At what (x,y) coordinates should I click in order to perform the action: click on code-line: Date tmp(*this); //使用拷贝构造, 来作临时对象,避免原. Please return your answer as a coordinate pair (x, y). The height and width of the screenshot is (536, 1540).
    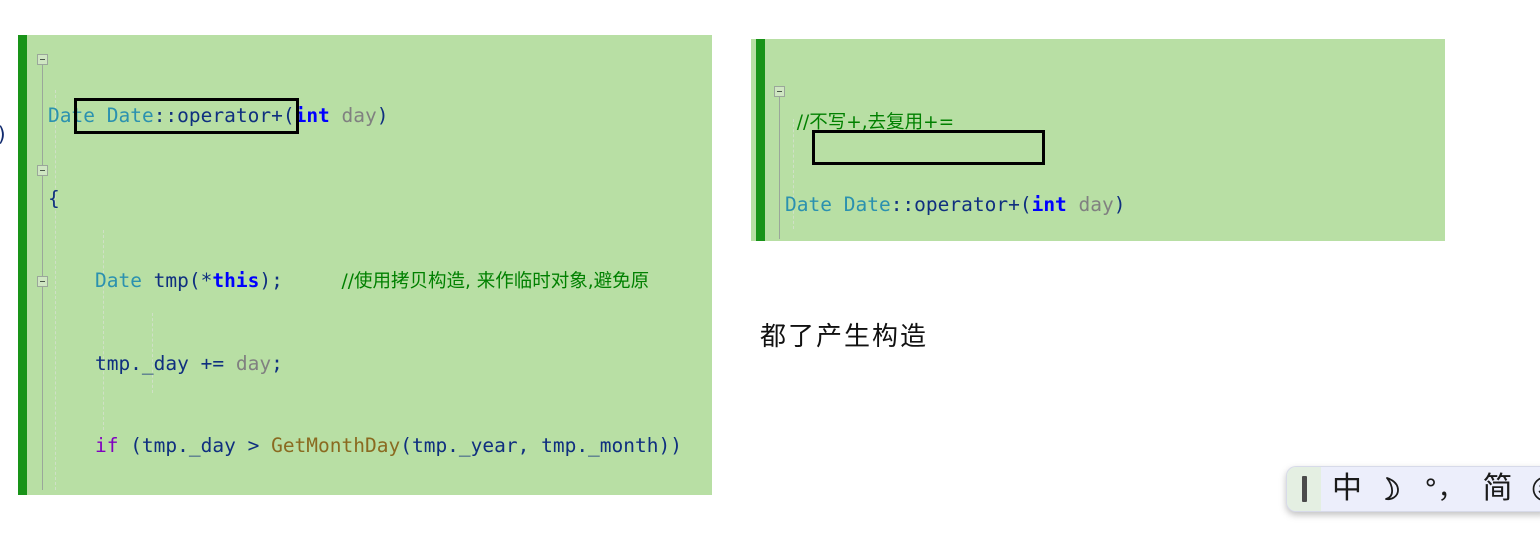
    Looking at the image, I should click on (372, 280).